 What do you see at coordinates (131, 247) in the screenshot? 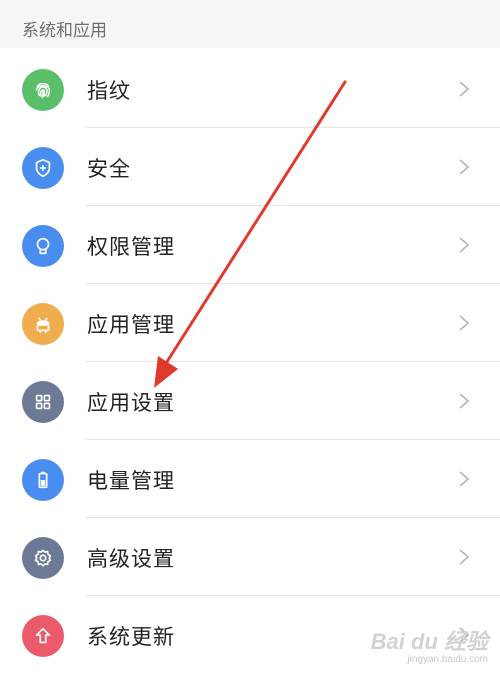
I see `item-label: 权限管理` at bounding box center [131, 247].